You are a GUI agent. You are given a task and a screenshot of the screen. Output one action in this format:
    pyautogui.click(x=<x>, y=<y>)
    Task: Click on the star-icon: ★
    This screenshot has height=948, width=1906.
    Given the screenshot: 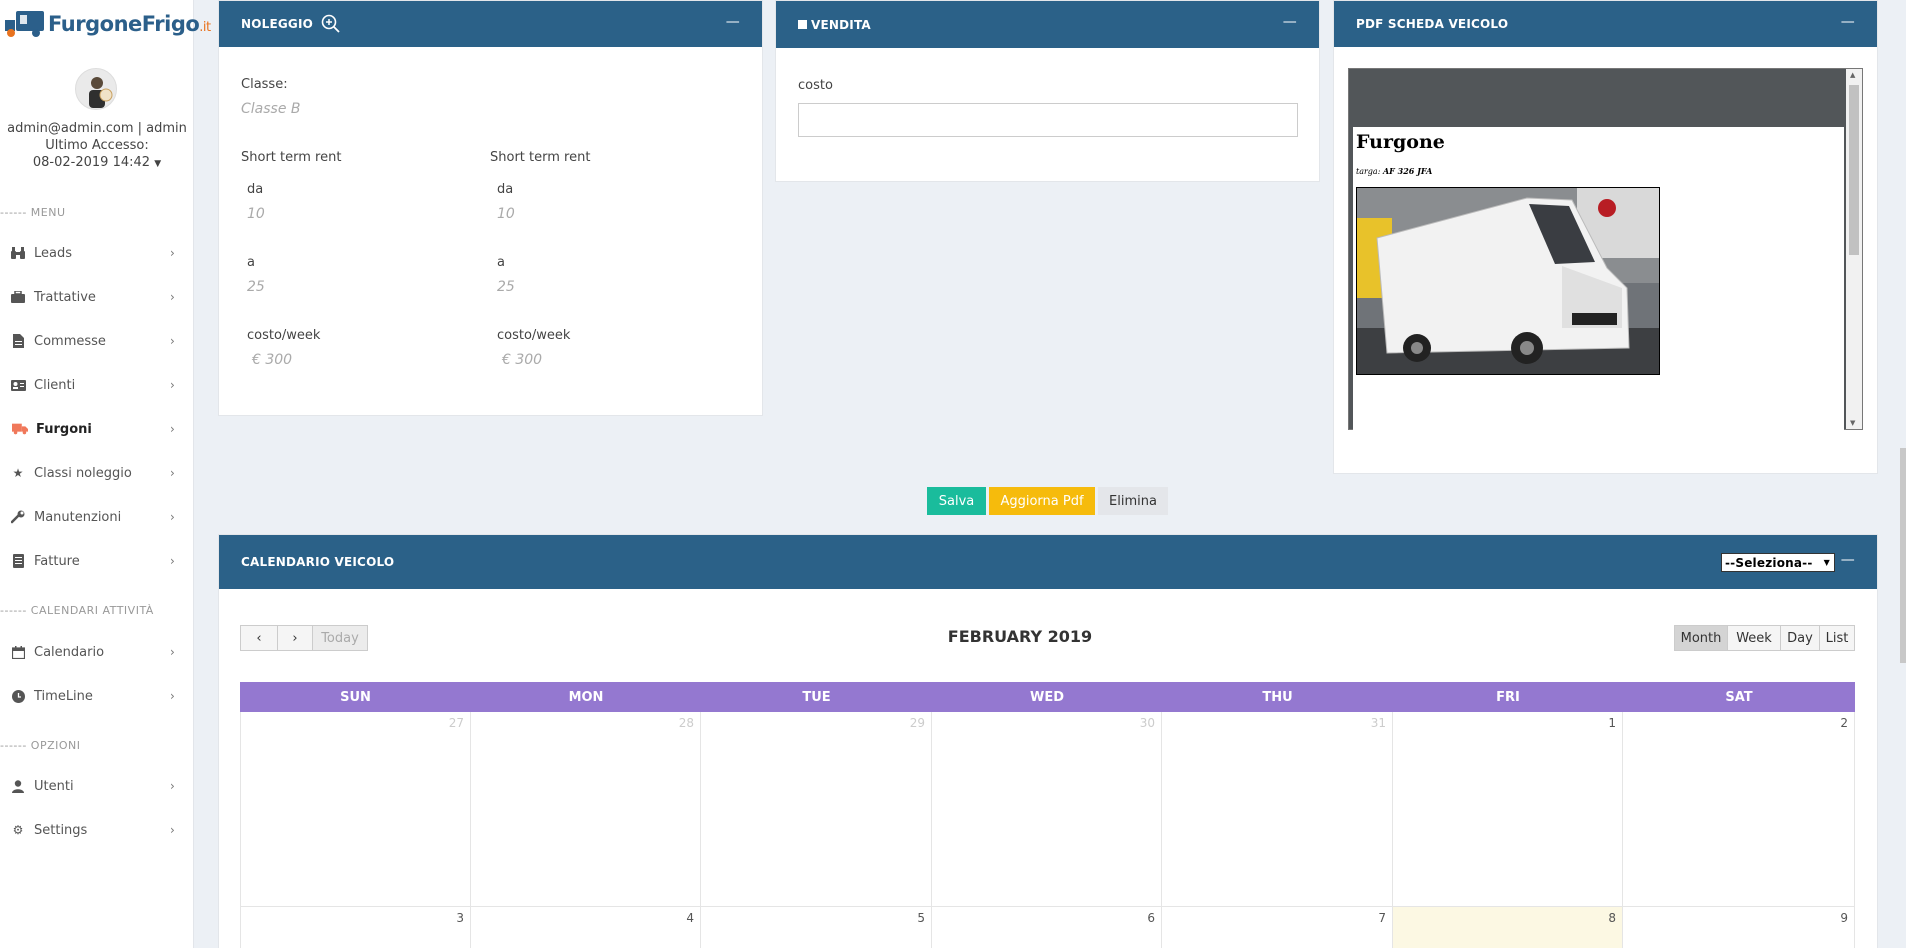 What is the action you would take?
    pyautogui.click(x=18, y=473)
    